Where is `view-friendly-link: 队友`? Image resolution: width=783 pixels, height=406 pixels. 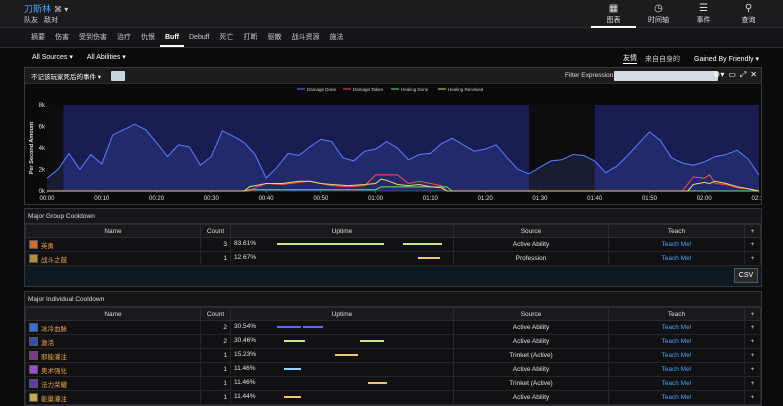
view-friendly-link: 队友 is located at coordinates (31, 20).